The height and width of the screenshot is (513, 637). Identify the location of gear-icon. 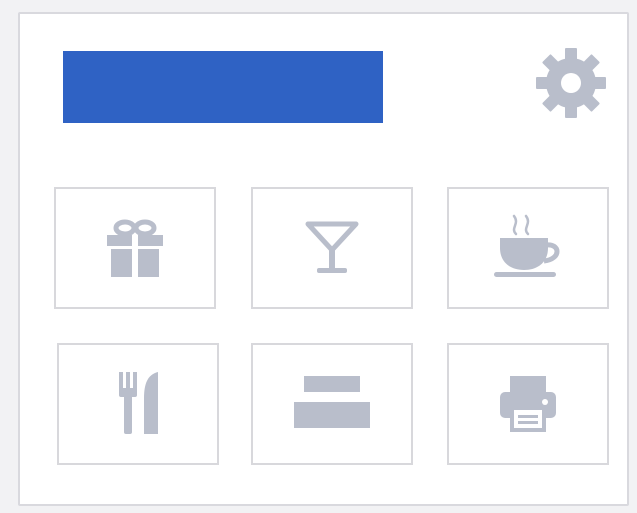
(571, 83).